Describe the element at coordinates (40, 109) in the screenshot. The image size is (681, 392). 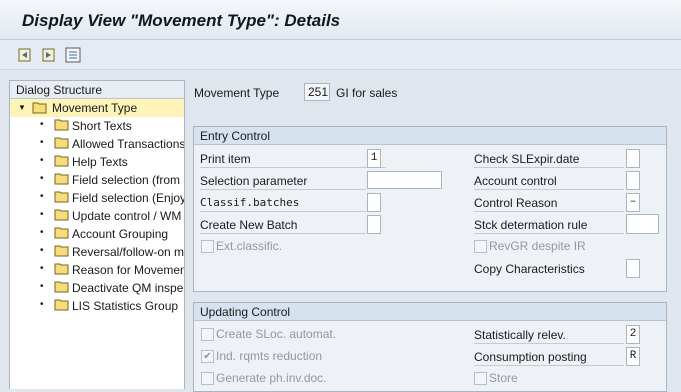
I see `folder-open-icon` at that location.